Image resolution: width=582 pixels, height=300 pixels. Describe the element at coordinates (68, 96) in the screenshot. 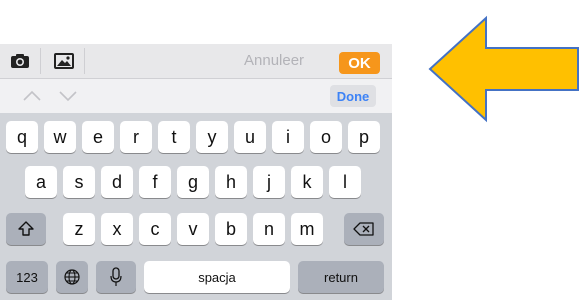

I see `chevron-down-icon` at that location.